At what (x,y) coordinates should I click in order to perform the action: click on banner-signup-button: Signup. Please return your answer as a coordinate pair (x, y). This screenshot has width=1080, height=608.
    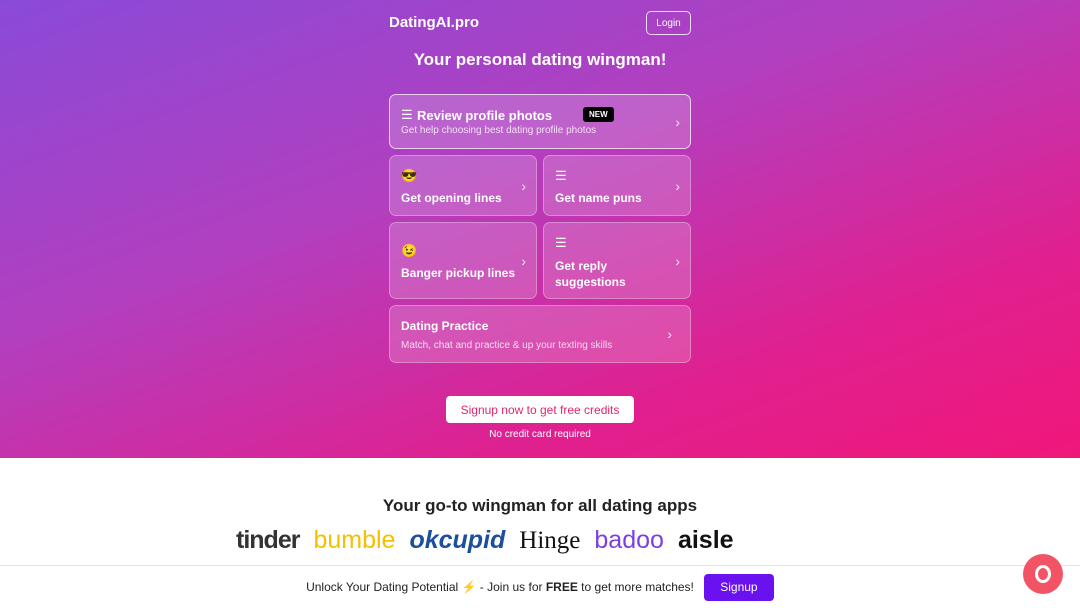
    Looking at the image, I should click on (738, 587).